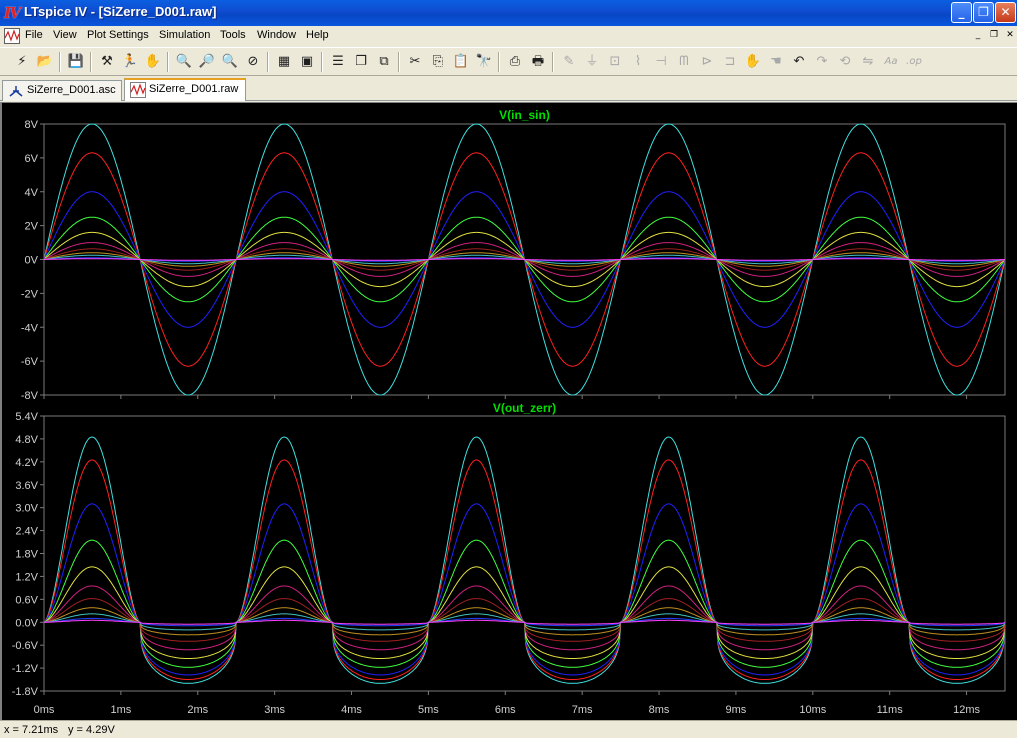 Image resolution: width=1017 pixels, height=738 pixels. I want to click on cascade-icon: ❐, so click(361, 62).